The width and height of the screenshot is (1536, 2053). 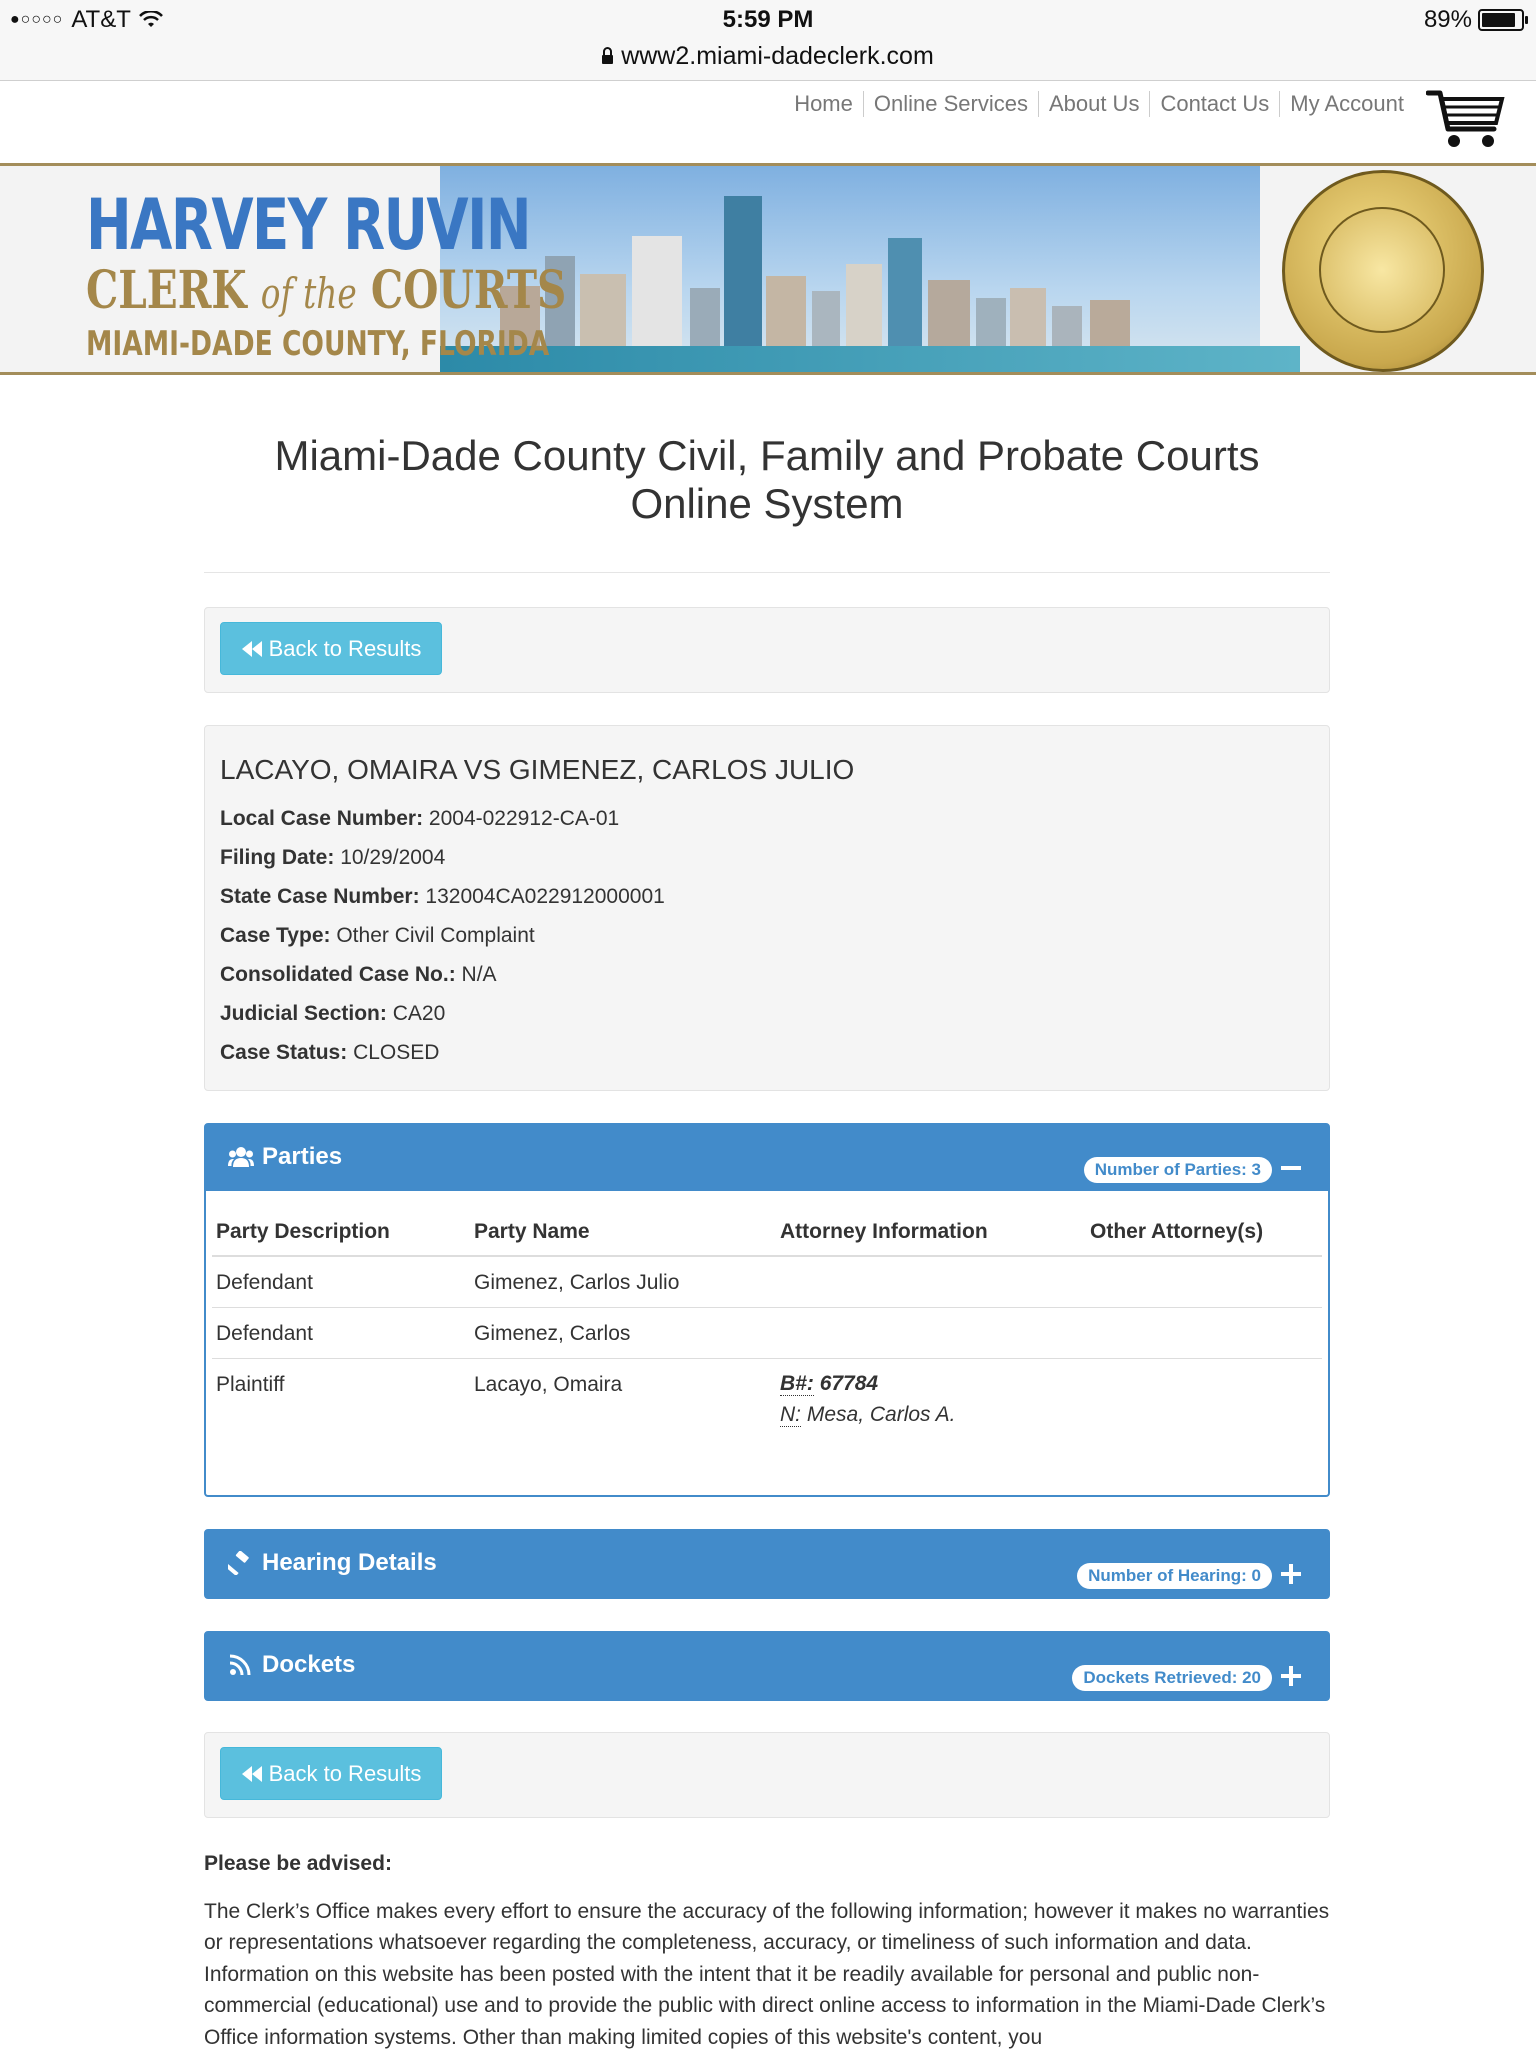 What do you see at coordinates (1093, 104) in the screenshot?
I see `nav-about-us: About Us` at bounding box center [1093, 104].